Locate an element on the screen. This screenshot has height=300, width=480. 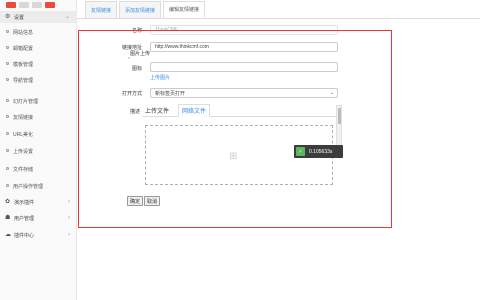
cloud-icon: ☁ is located at coordinates (8, 235).